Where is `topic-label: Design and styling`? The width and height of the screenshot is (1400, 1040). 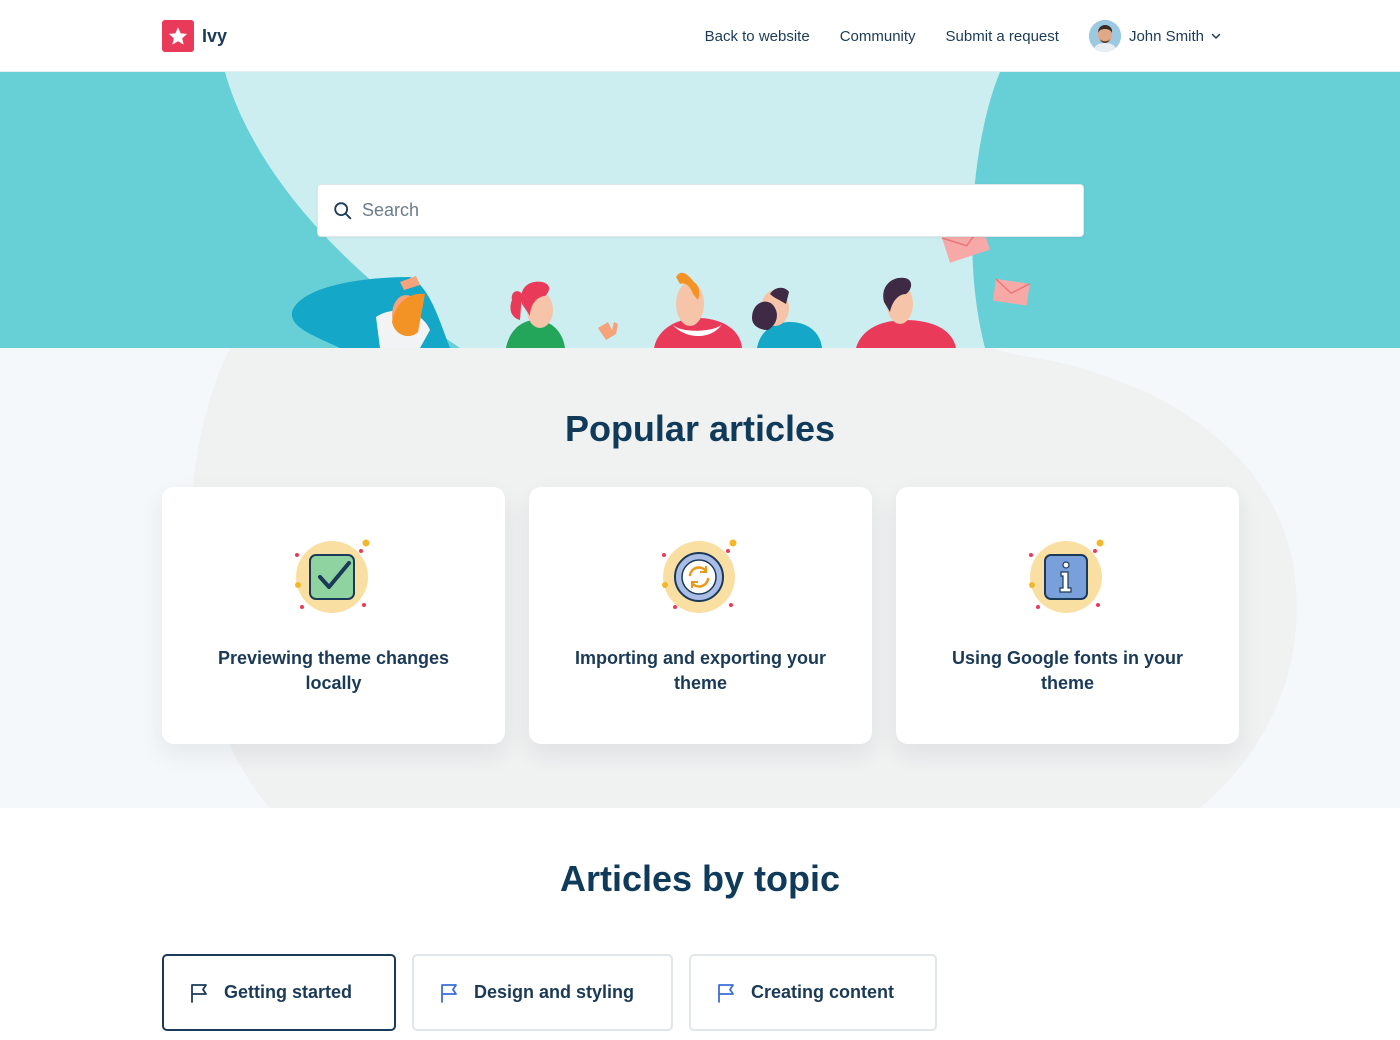 topic-label: Design and styling is located at coordinates (554, 992).